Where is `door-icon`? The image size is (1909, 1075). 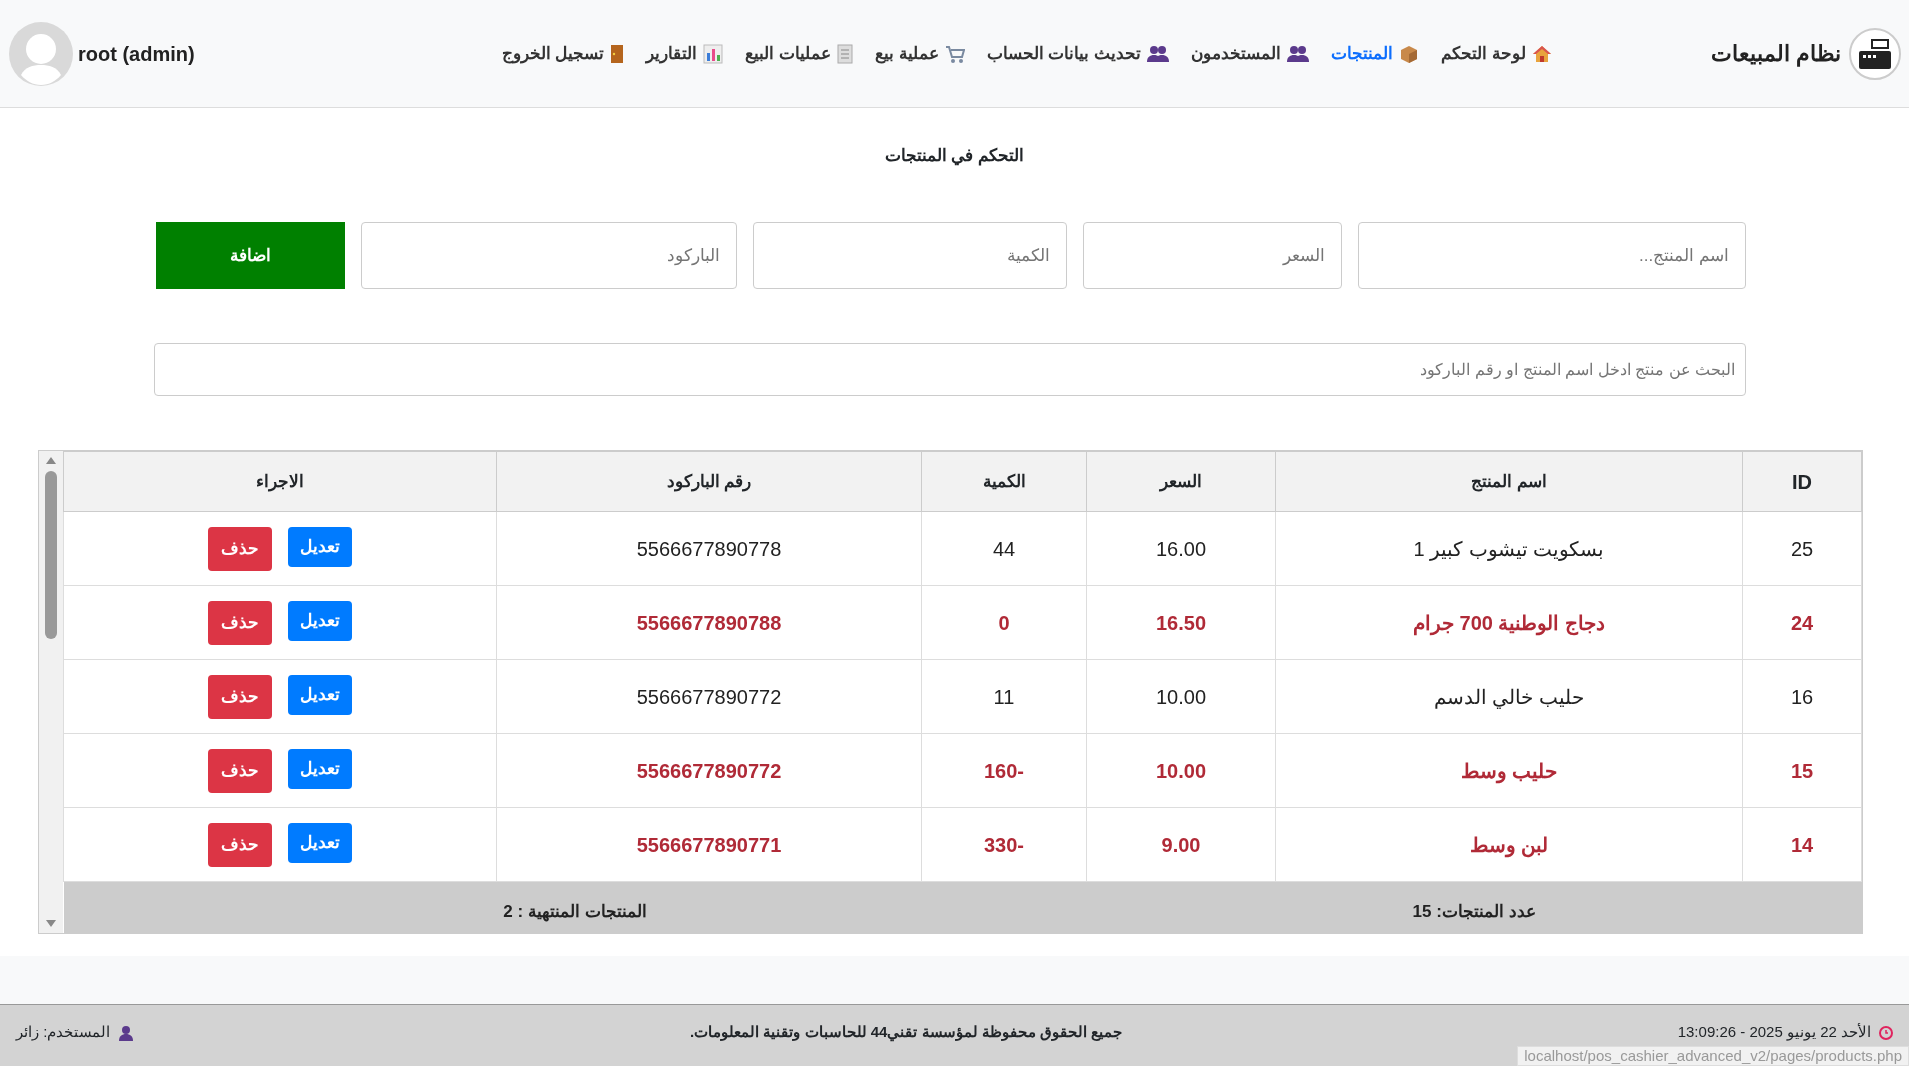
door-icon is located at coordinates (617, 53).